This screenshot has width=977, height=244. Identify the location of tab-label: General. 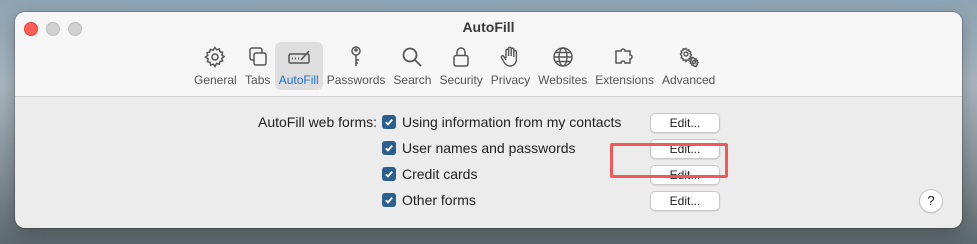
(215, 80).